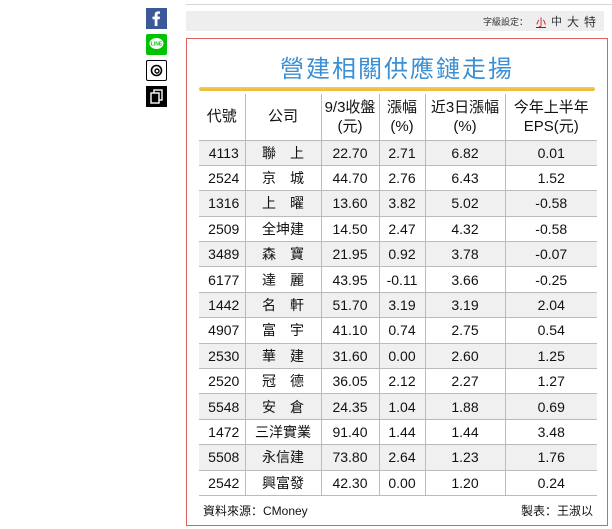 This screenshot has height=529, width=612. I want to click on cell-company: 聯上, so click(282, 153).